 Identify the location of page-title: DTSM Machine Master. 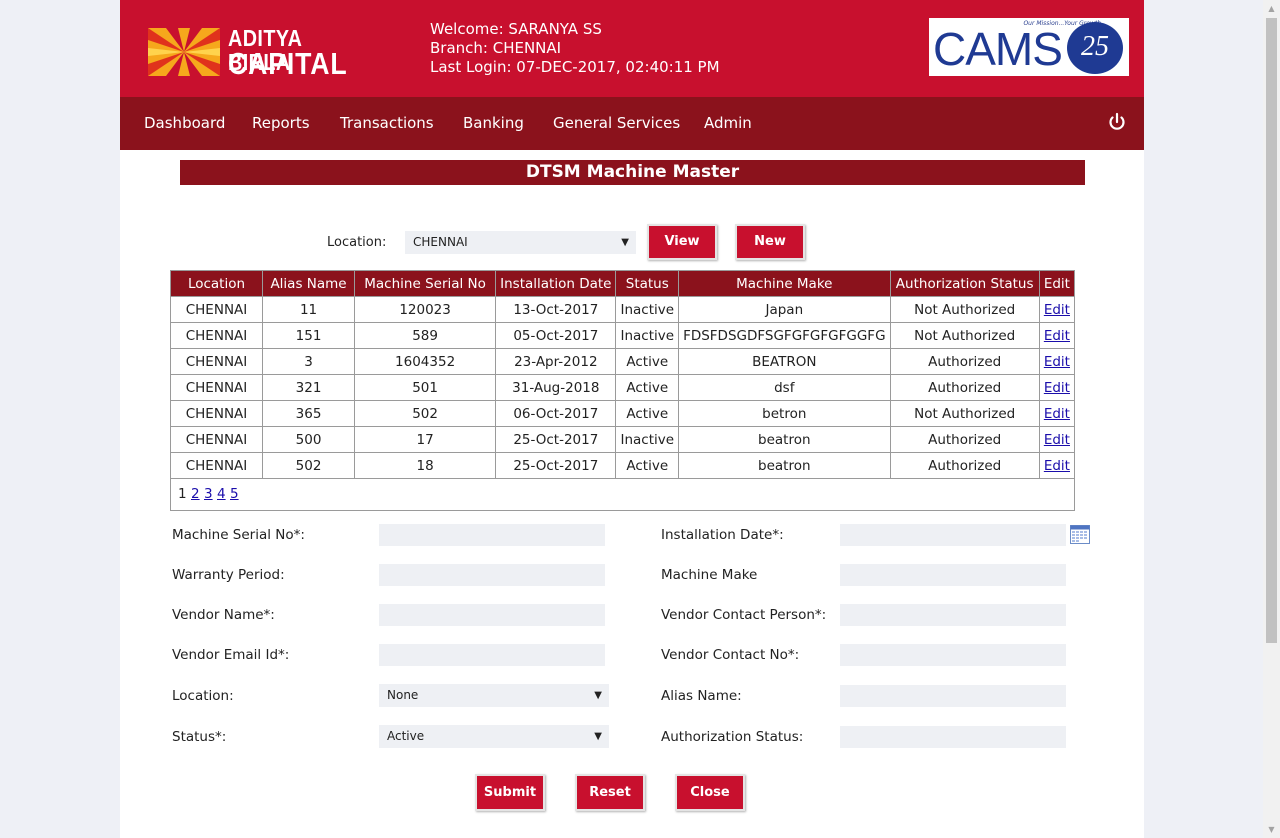
(632, 172).